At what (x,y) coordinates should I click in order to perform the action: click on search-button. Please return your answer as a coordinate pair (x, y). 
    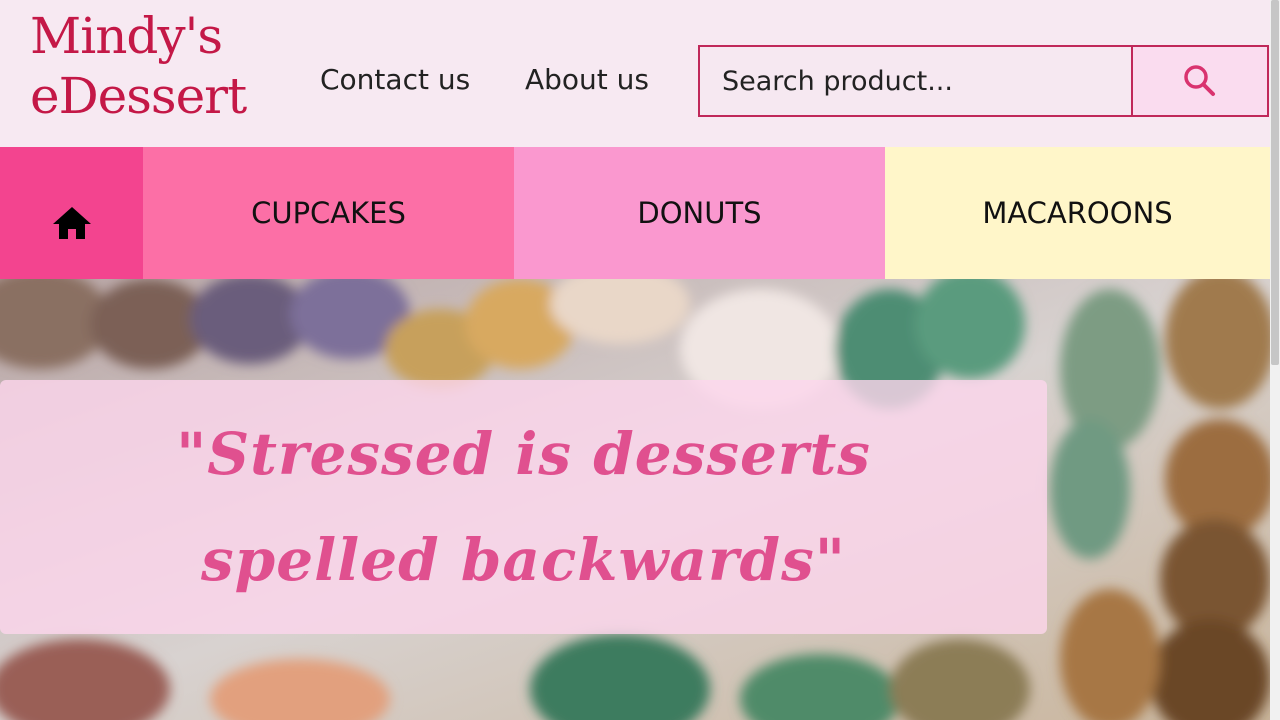
    Looking at the image, I should click on (1198, 81).